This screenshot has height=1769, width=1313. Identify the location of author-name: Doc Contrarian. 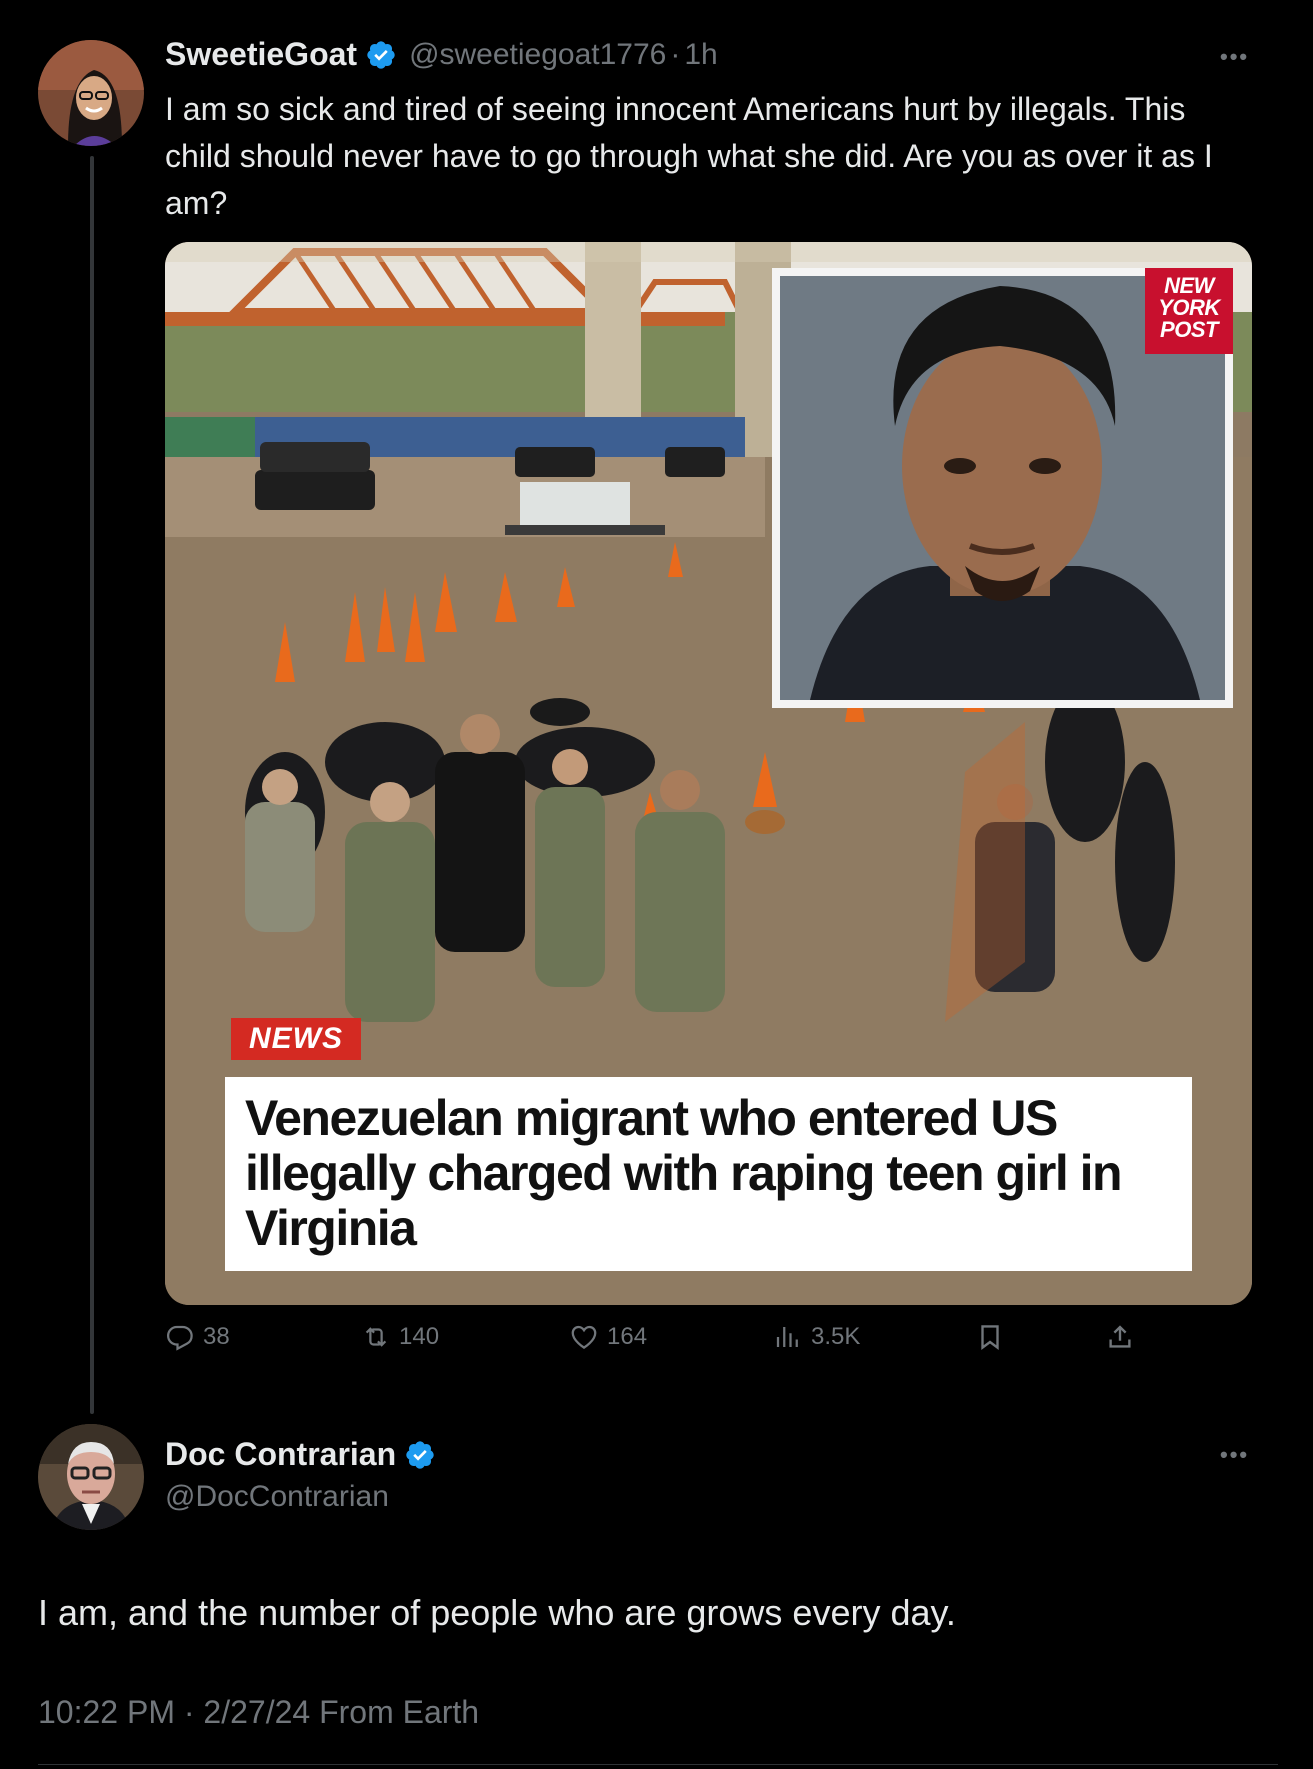
(280, 1454).